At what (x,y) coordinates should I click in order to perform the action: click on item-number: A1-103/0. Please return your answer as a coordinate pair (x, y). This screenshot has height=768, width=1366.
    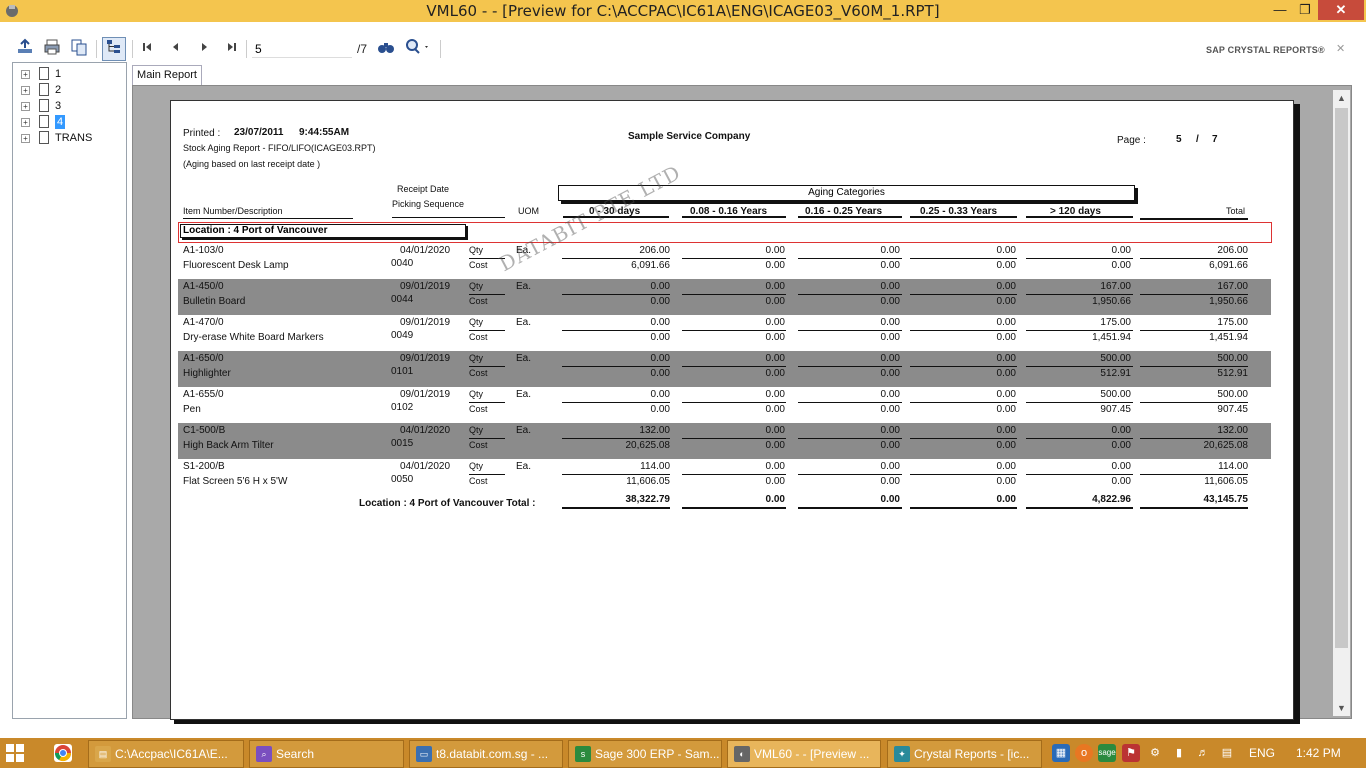
    Looking at the image, I should click on (203, 250).